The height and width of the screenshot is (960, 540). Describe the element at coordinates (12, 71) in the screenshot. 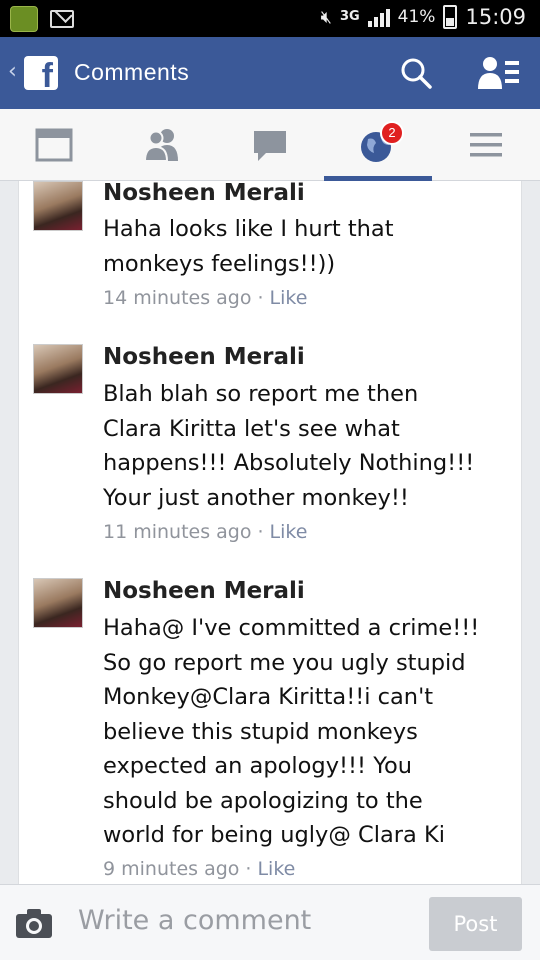

I see `back-chevron-icon: ‹` at that location.